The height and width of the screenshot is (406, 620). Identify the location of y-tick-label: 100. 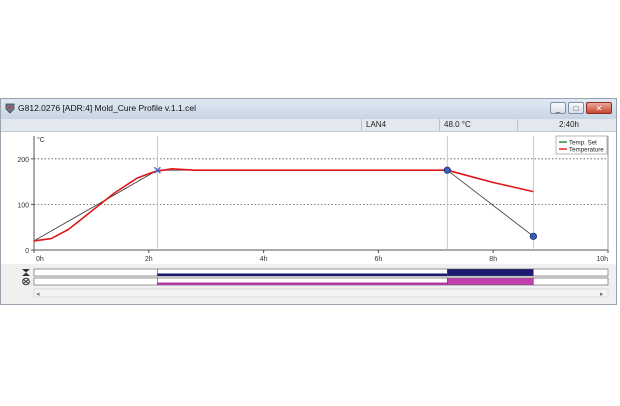
(23, 205).